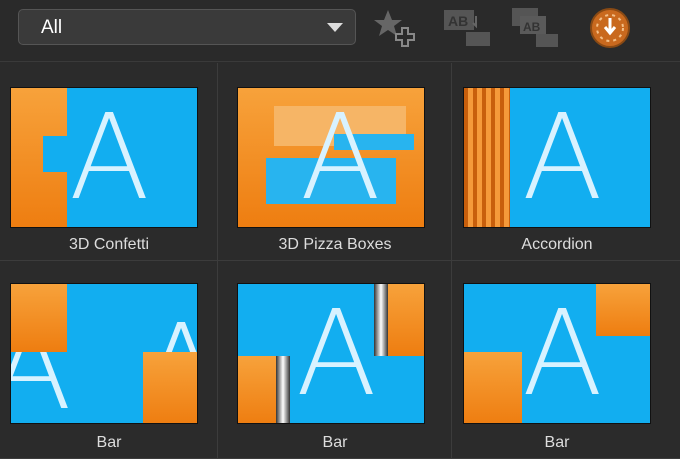  I want to click on transition-label: 3D Confetti, so click(109, 244).